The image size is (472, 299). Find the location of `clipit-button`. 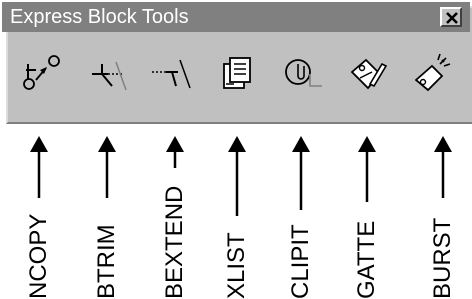

clipit-button is located at coordinates (303, 73).